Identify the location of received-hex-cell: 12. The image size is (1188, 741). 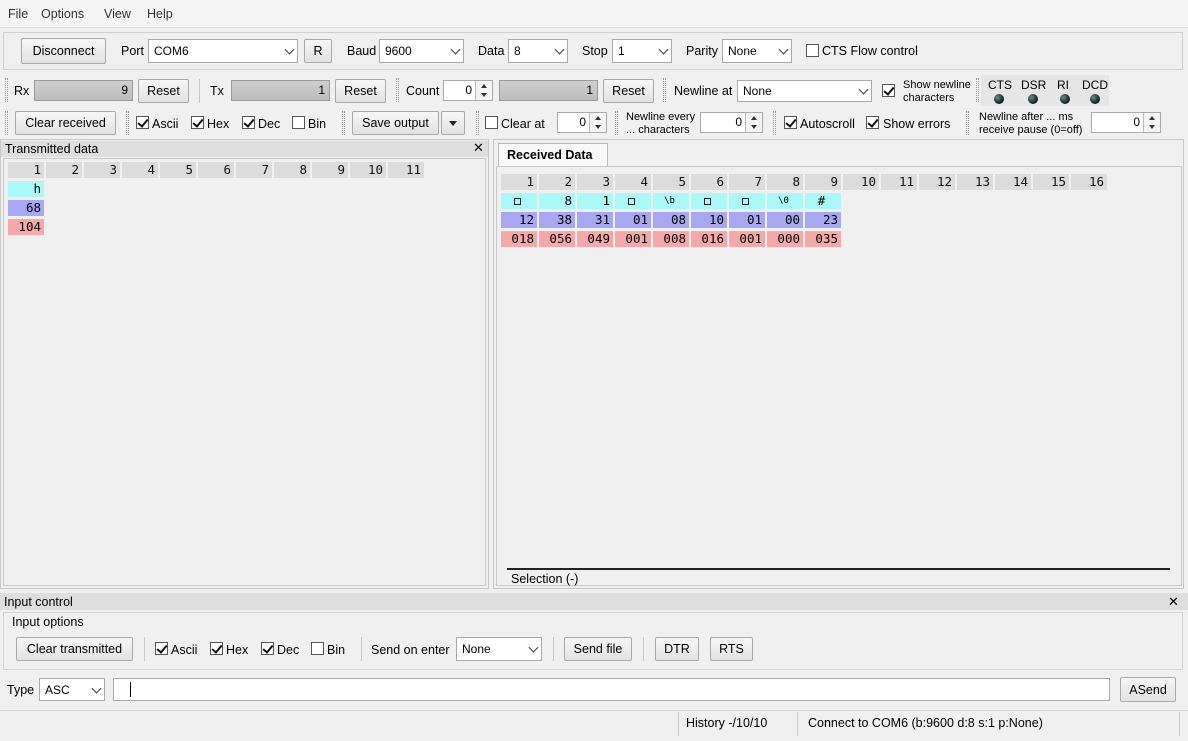
(519, 220).